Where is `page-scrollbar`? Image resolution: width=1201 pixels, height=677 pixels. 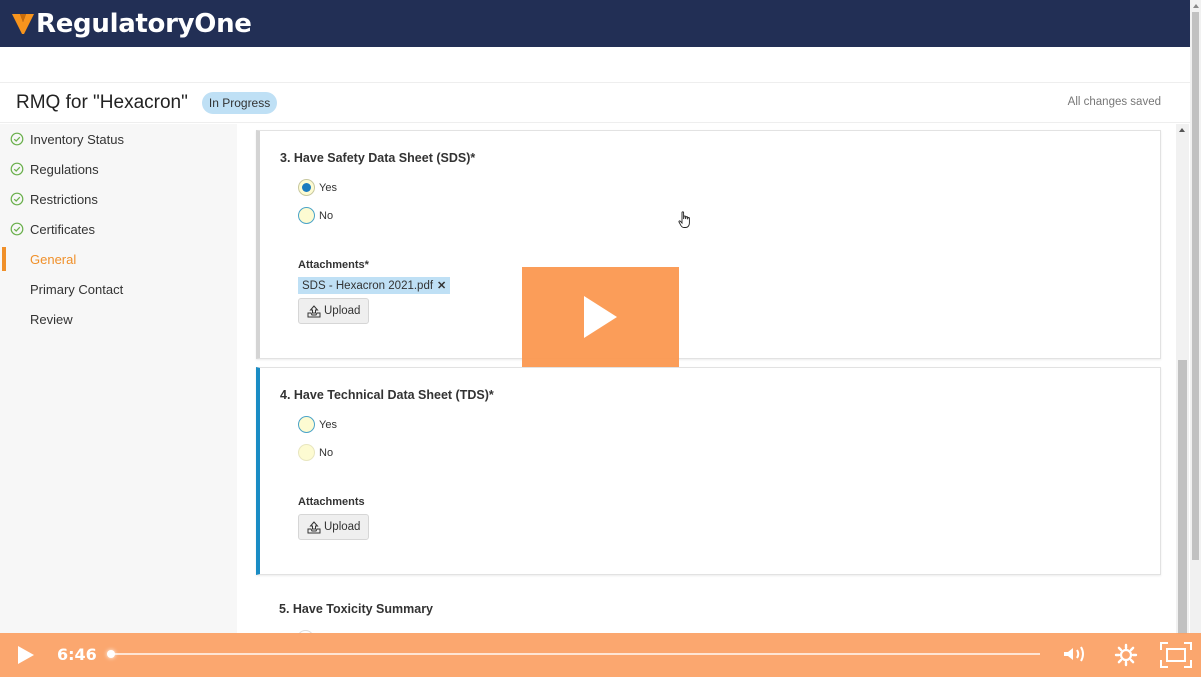
page-scrollbar is located at coordinates (1195, 338).